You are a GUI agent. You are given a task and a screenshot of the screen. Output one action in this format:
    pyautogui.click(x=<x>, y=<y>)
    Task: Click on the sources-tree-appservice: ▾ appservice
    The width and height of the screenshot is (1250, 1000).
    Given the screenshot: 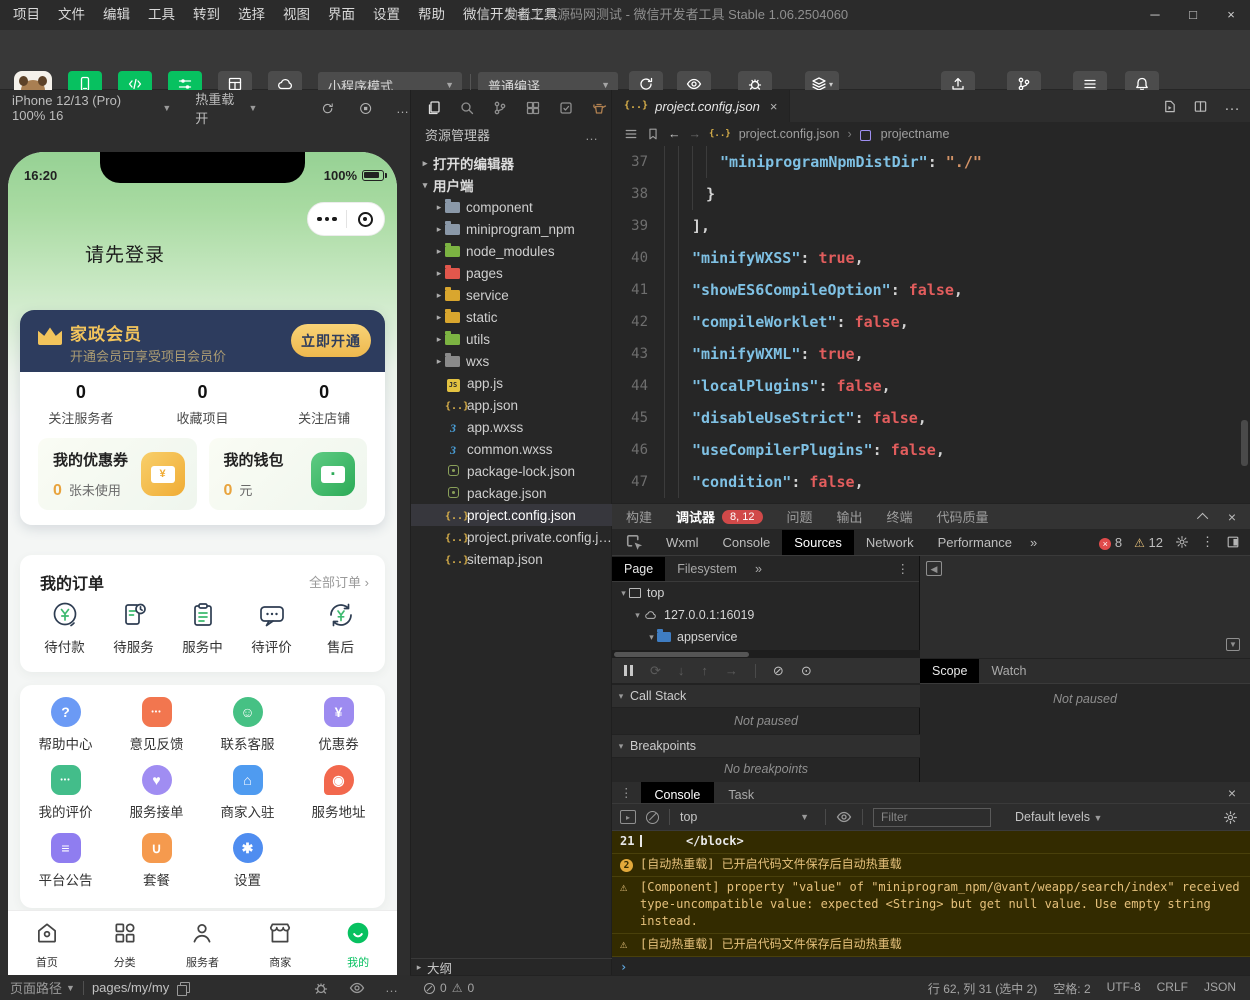 What is the action you would take?
    pyautogui.click(x=765, y=637)
    